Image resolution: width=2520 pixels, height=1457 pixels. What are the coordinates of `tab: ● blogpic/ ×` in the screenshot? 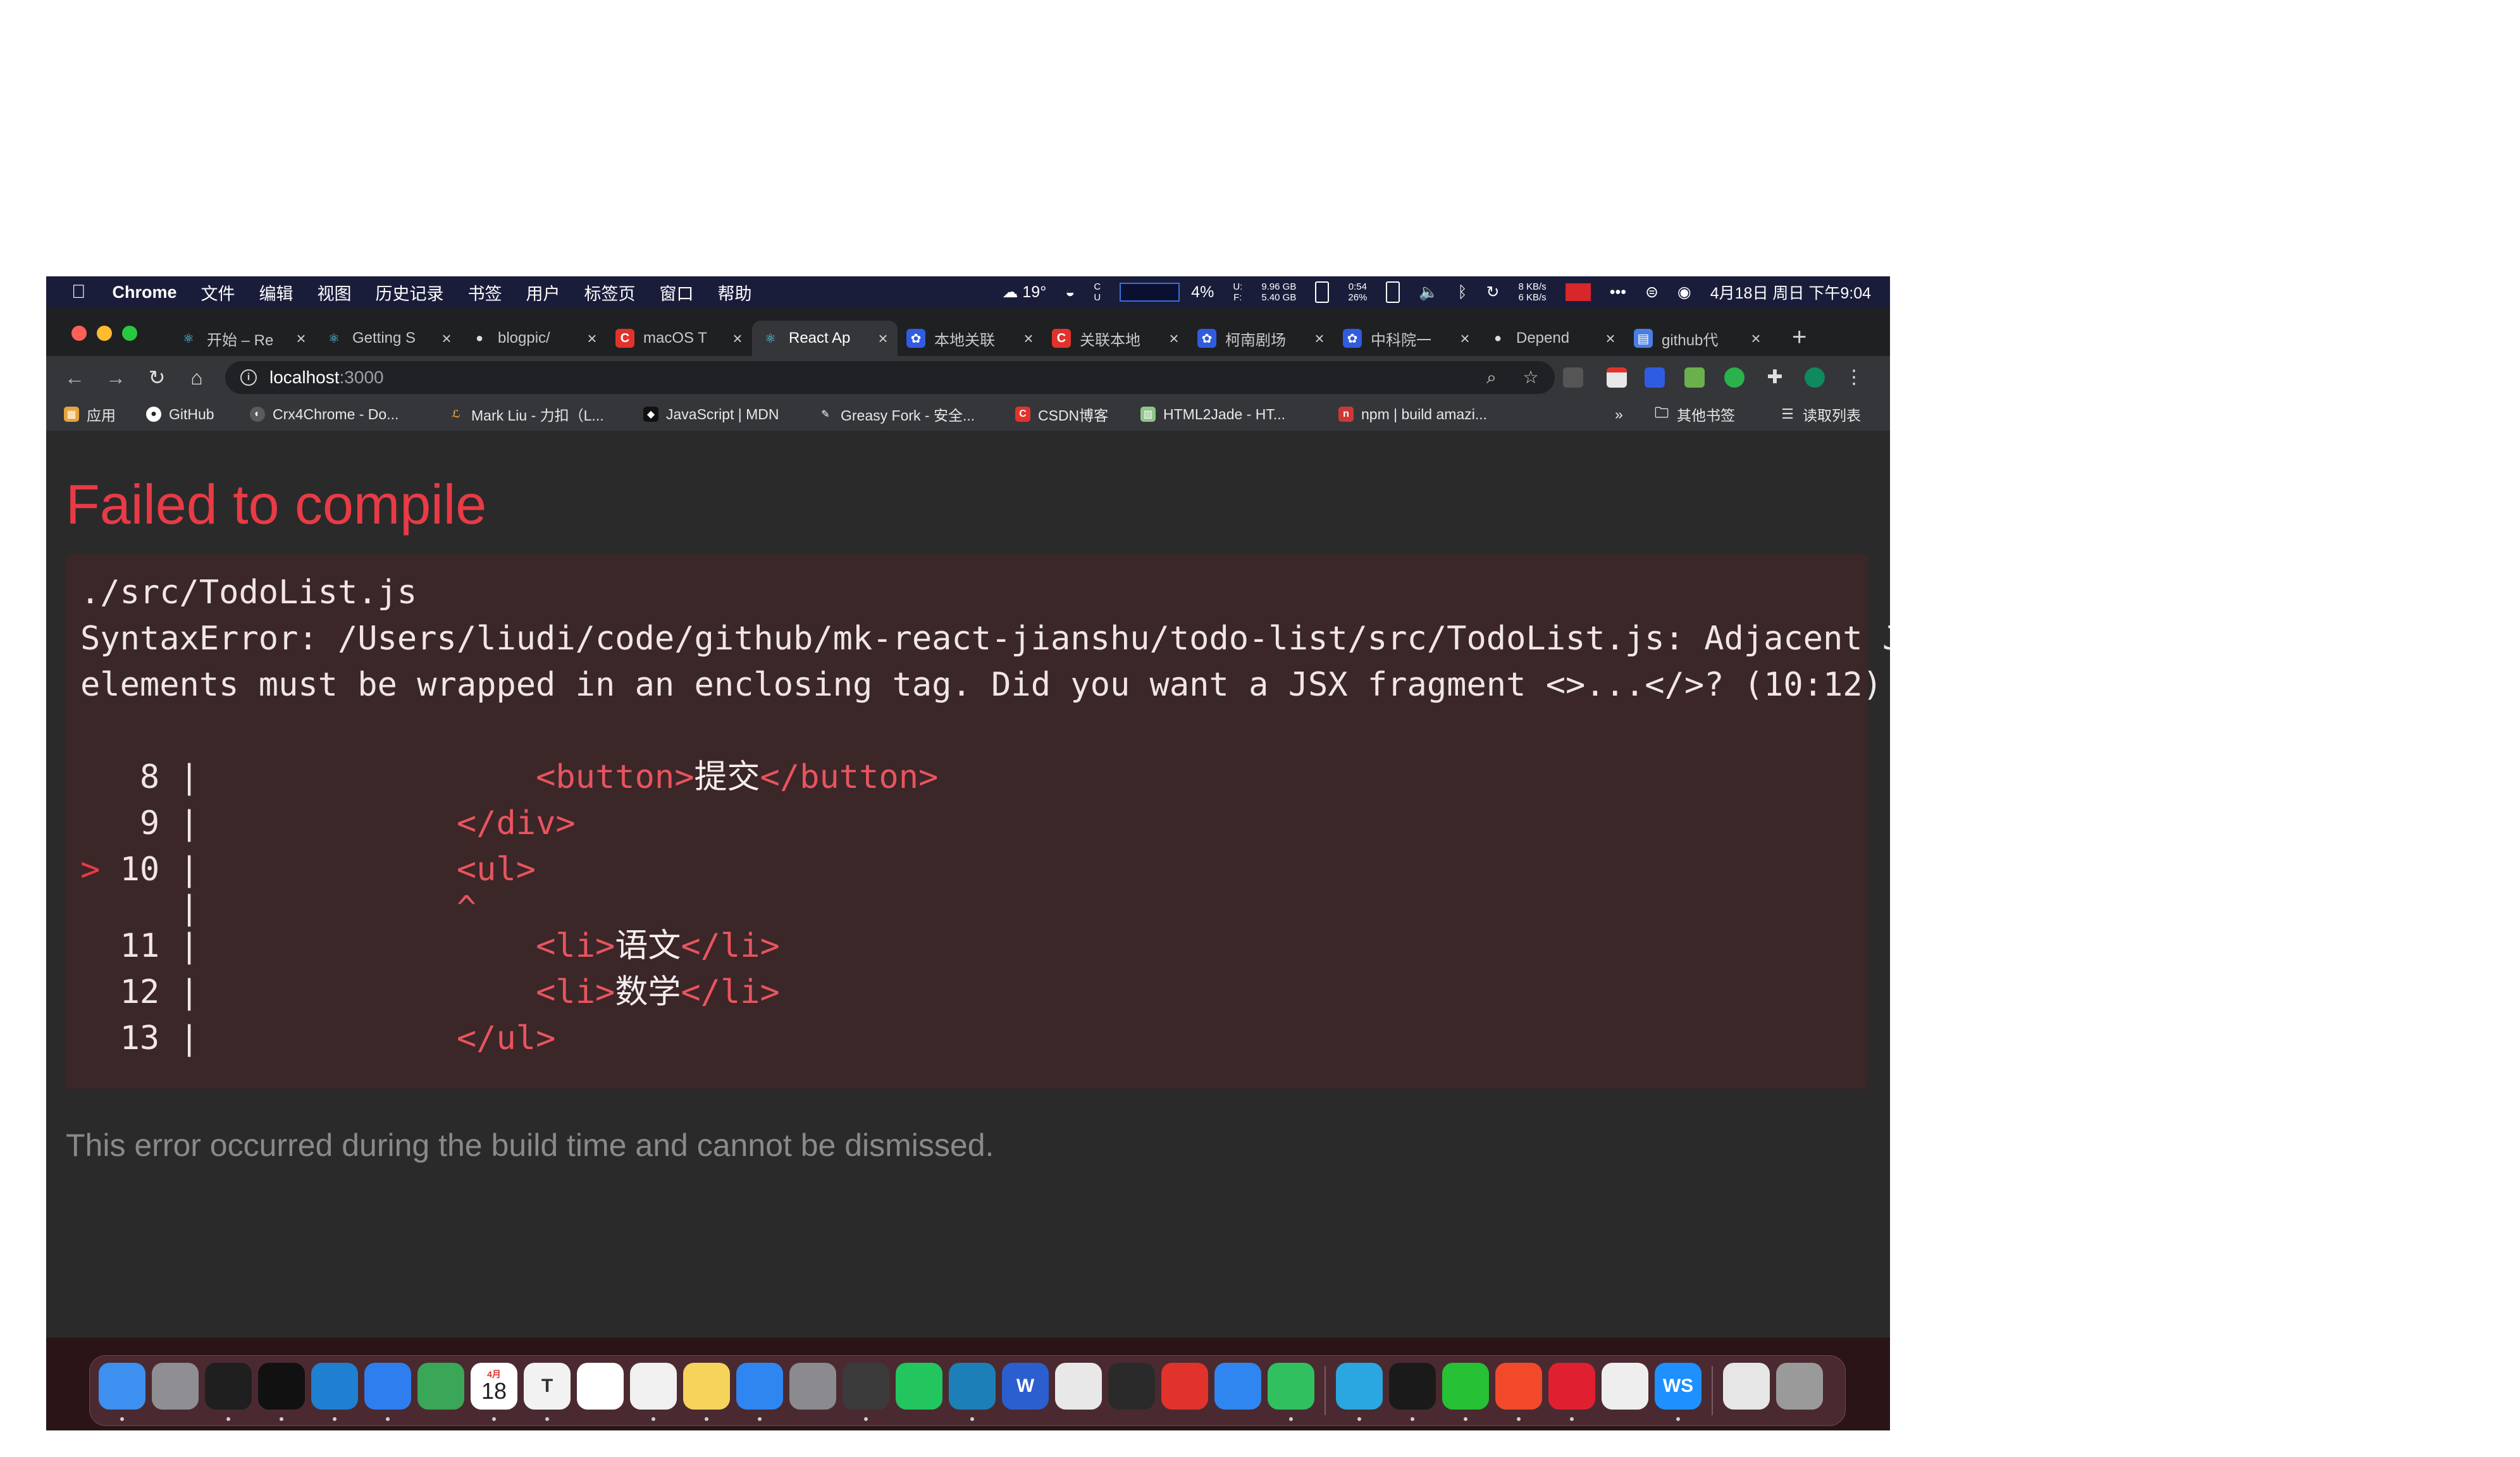 It's located at (534, 338).